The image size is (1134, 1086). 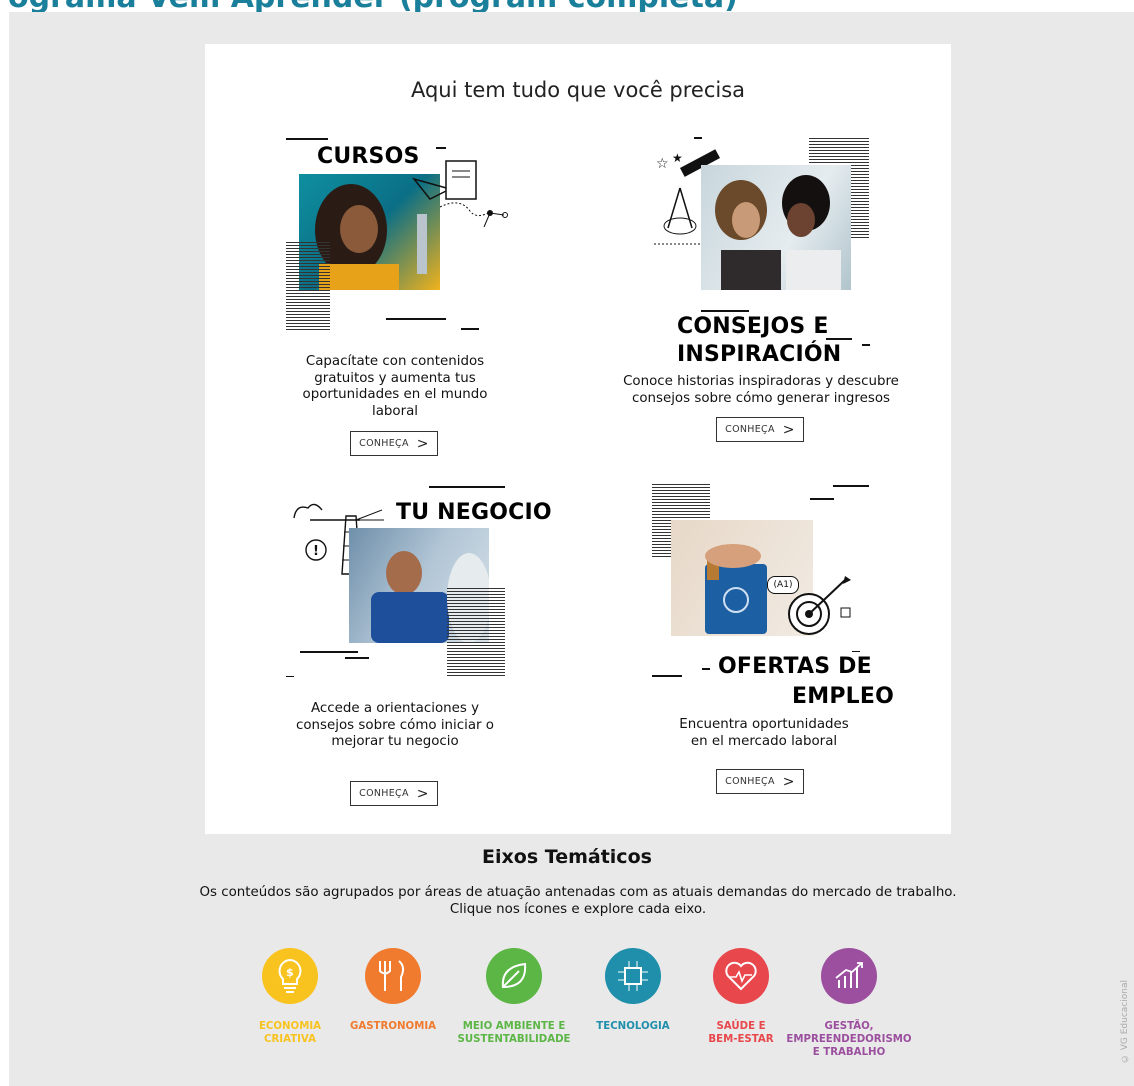 I want to click on conheca-button-consejos: CONHEÇA >, so click(x=760, y=429).